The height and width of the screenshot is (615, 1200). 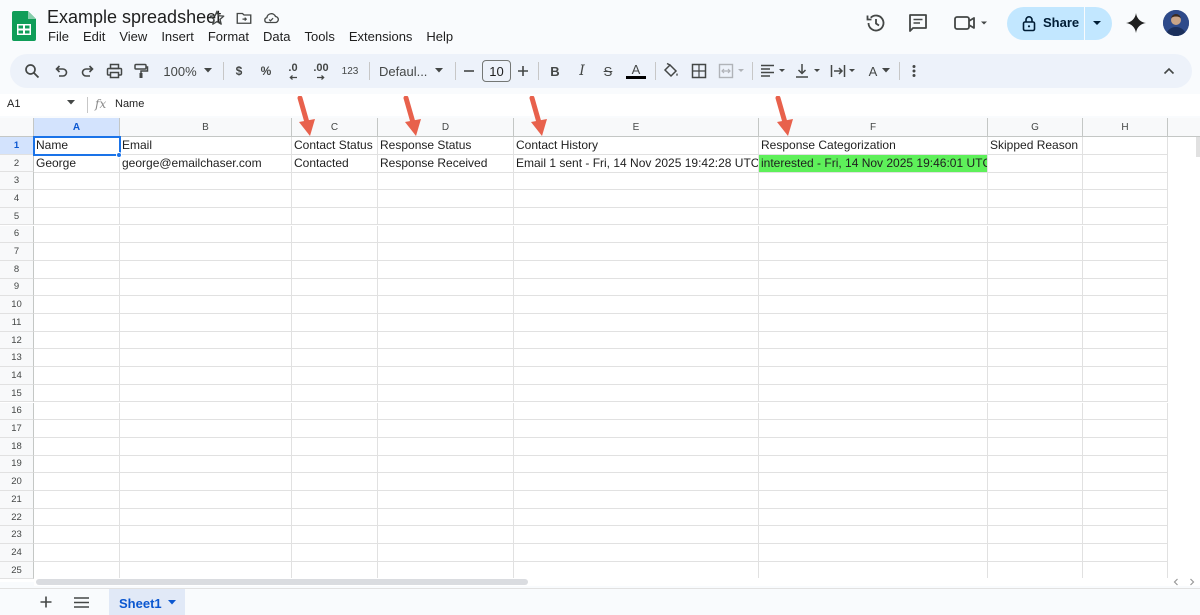 I want to click on row-header: 23, so click(x=17, y=535).